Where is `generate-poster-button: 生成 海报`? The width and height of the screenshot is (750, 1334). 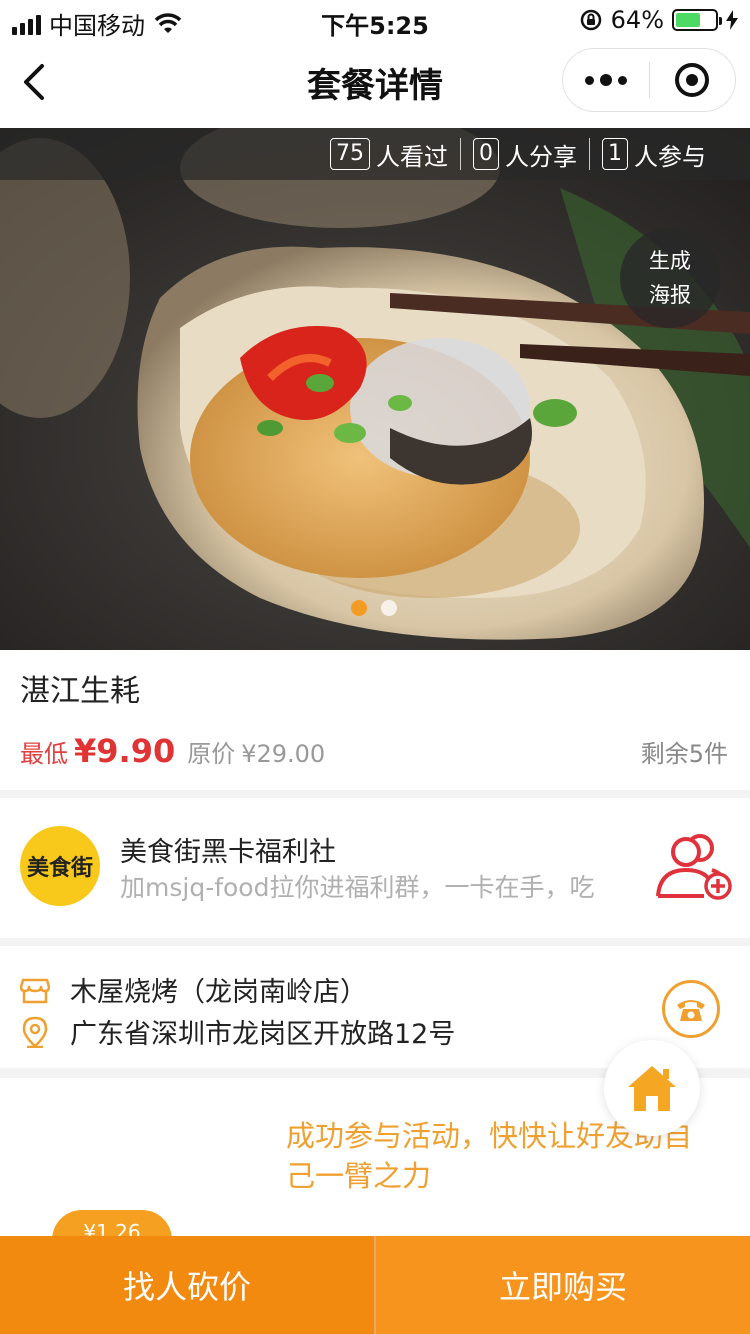
generate-poster-button: 生成 海报 is located at coordinates (670, 278).